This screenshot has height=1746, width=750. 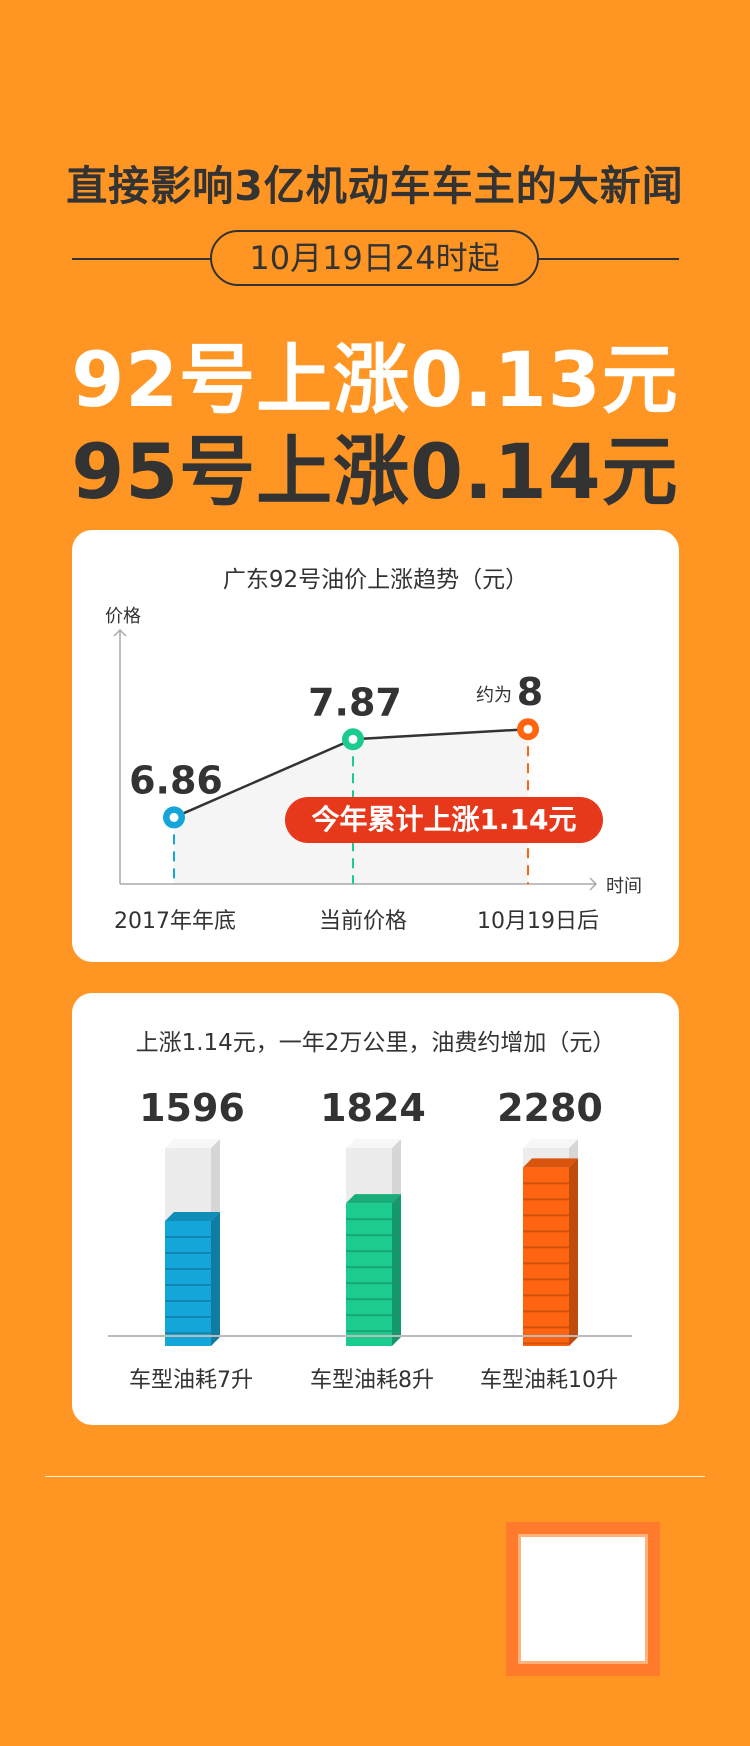 What do you see at coordinates (175, 921) in the screenshot?
I see `x-tick-label-1: 2017年年底` at bounding box center [175, 921].